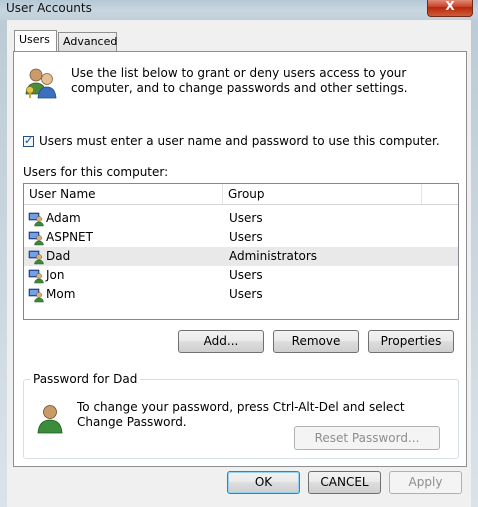  Describe the element at coordinates (316, 341) in the screenshot. I see `remove-user-button: Remove` at that location.